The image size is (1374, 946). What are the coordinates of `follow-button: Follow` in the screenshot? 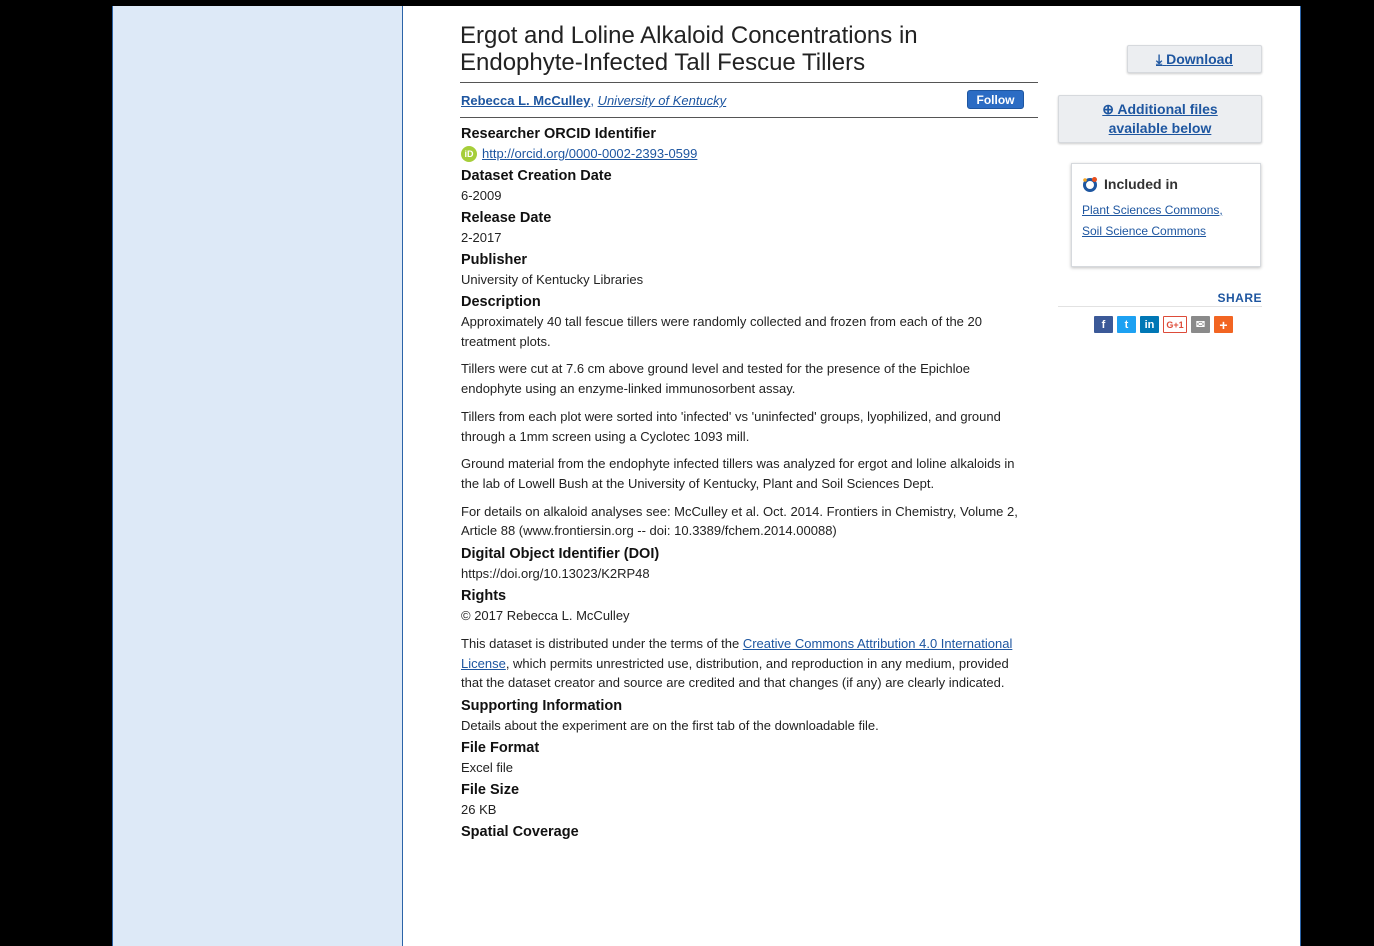 It's located at (995, 99).